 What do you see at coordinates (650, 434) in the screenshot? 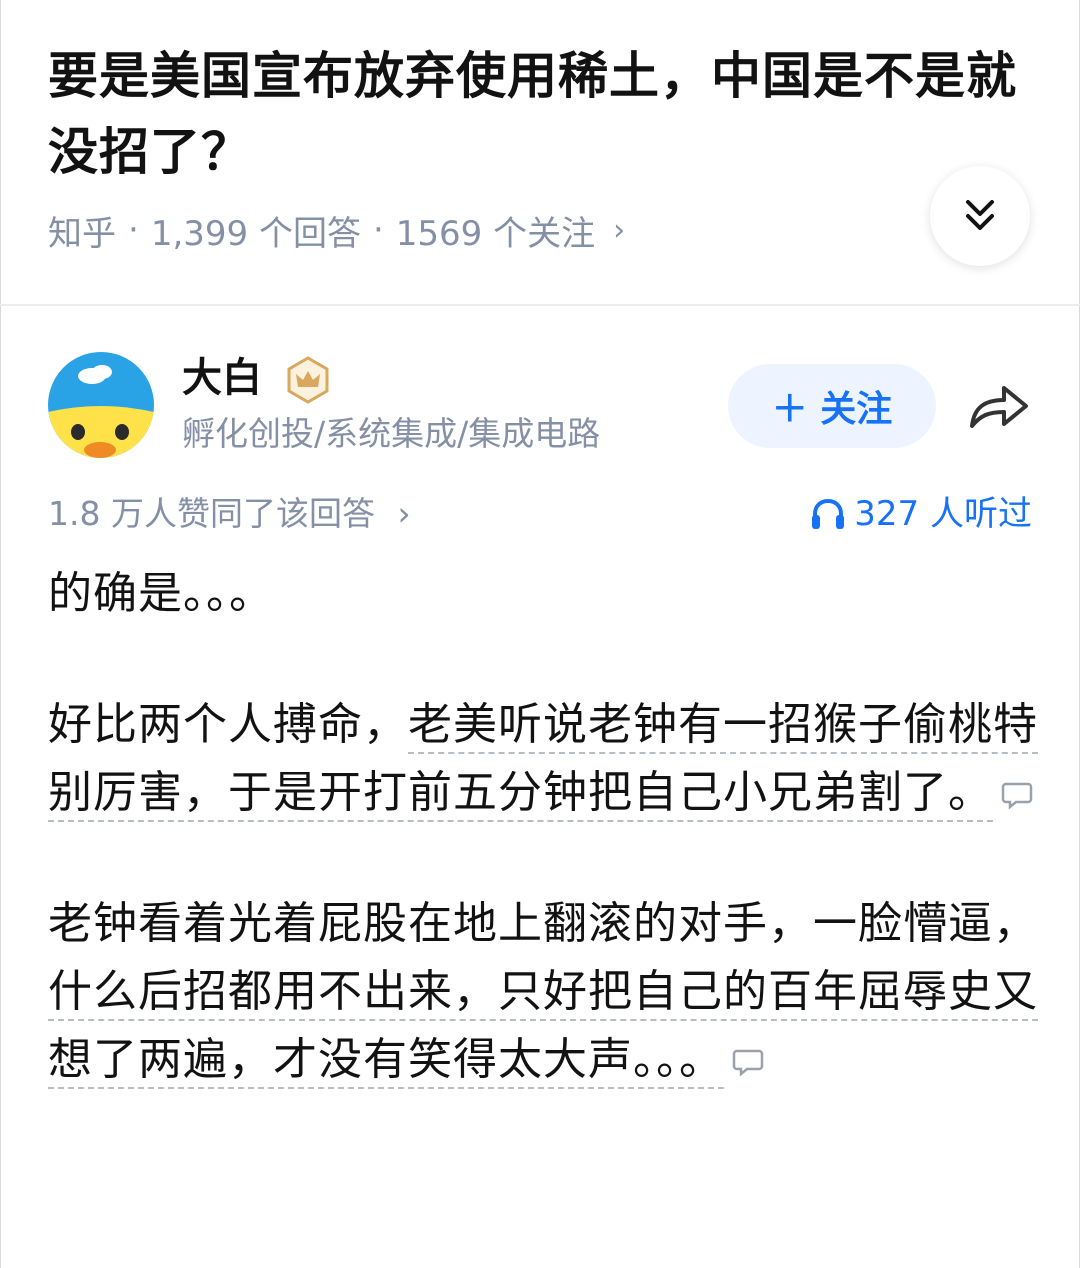
I see `bio-fade` at bounding box center [650, 434].